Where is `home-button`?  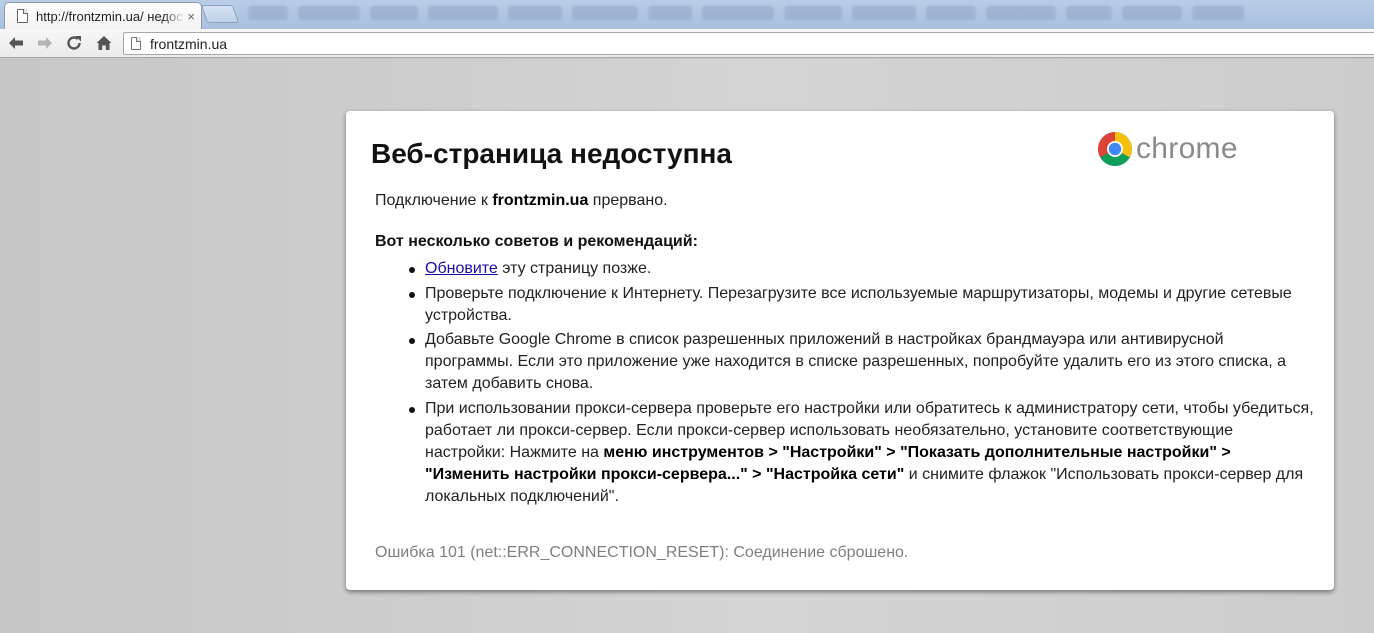 home-button is located at coordinates (104, 43).